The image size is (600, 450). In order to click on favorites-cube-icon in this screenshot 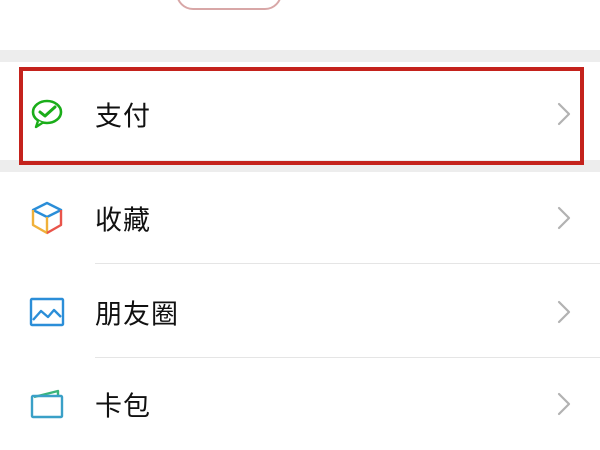, I will do `click(47, 218)`.